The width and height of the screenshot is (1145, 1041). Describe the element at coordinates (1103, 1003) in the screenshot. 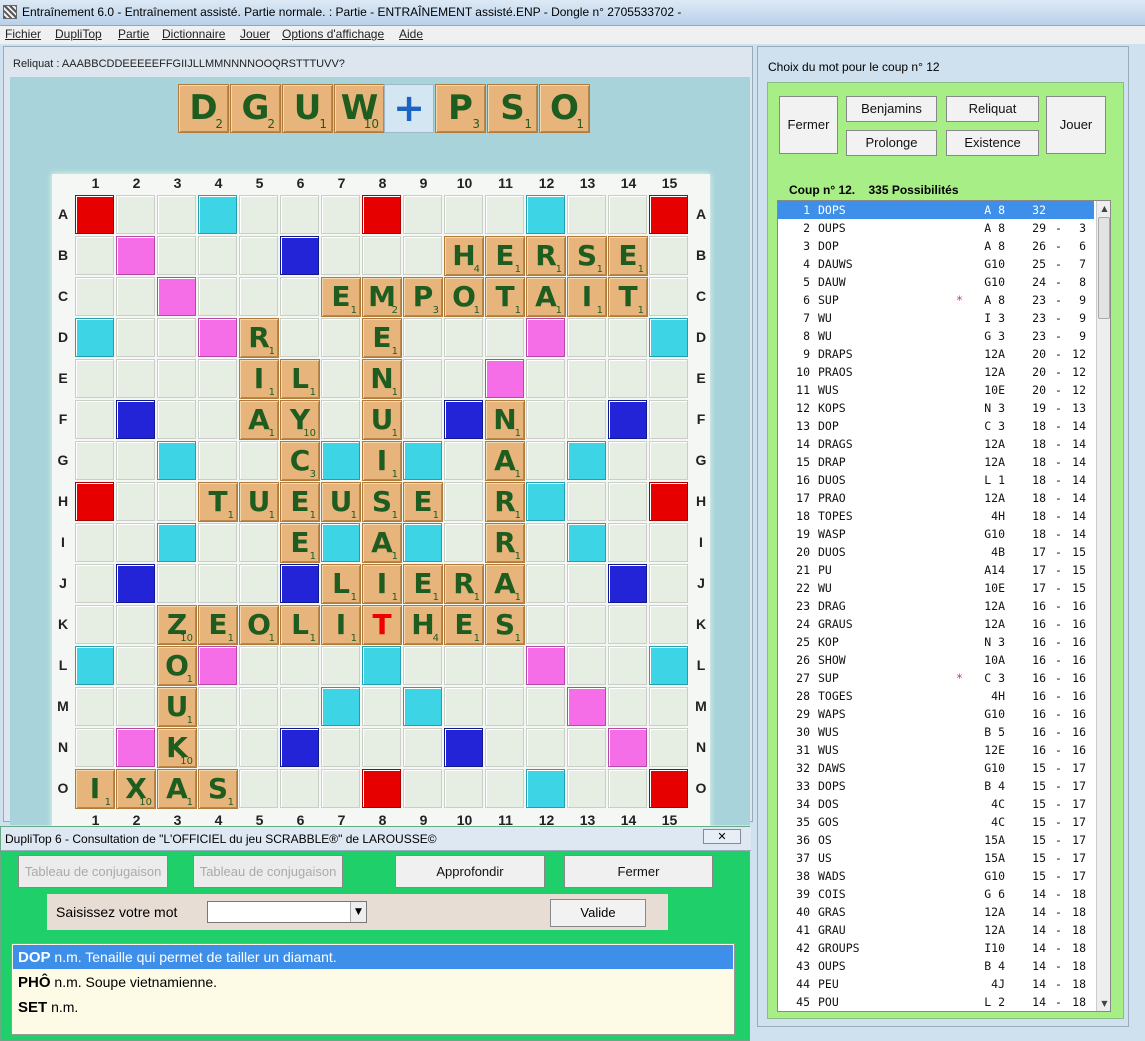

I see `scroll-down-icon: ▼` at that location.